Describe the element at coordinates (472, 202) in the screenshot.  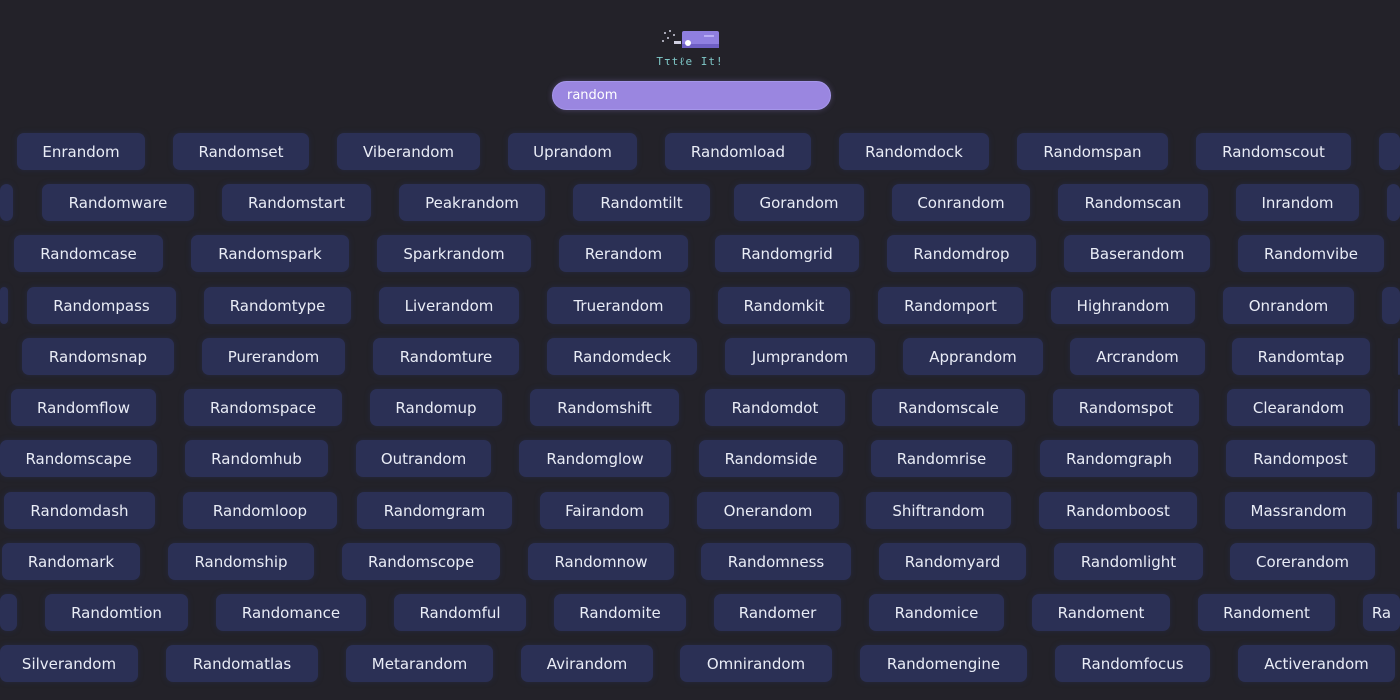
I see `result-chip: Peakrandom` at that location.